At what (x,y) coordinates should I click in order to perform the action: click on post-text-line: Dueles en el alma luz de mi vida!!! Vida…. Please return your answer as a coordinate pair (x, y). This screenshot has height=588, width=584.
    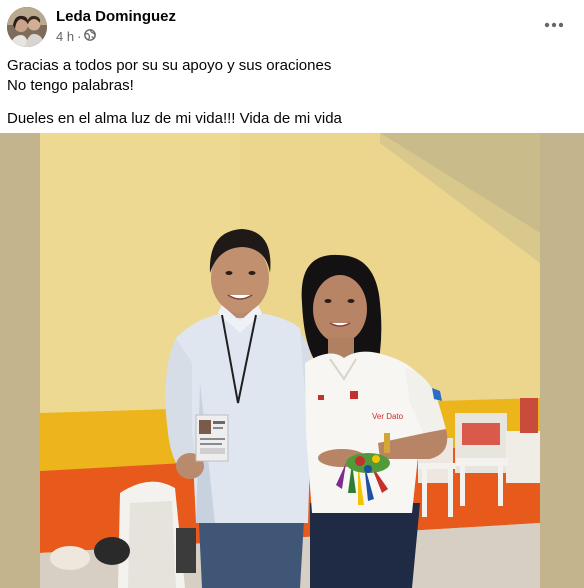
    Looking at the image, I should click on (174, 118).